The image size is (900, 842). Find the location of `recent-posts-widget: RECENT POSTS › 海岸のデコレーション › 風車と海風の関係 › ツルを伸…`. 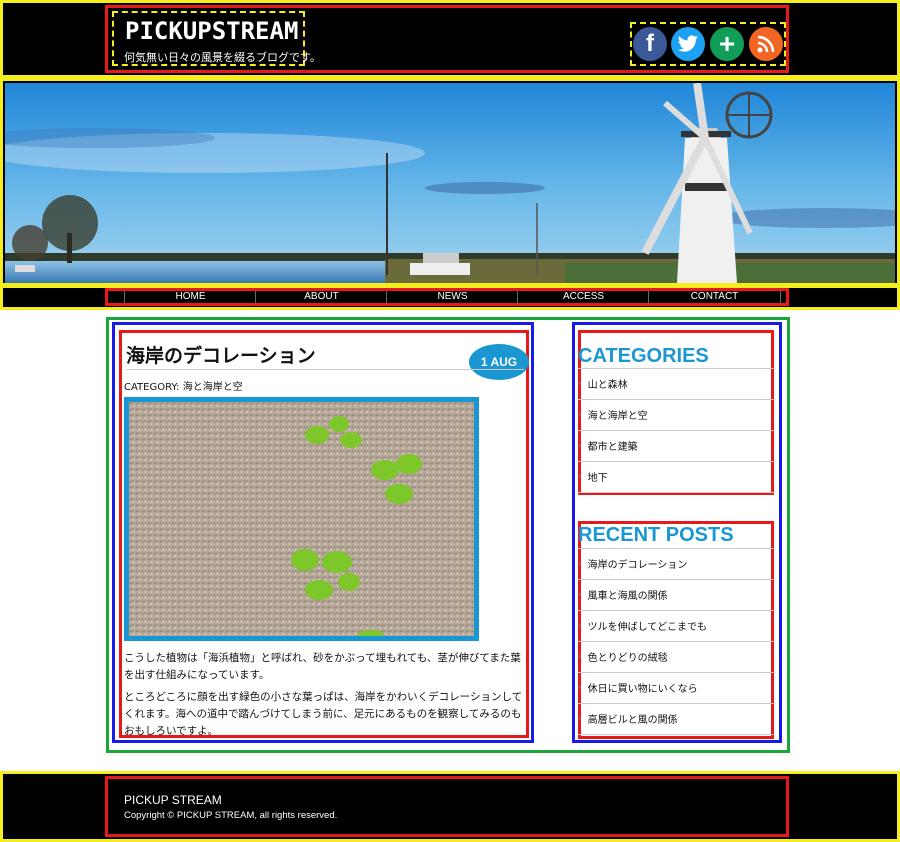

recent-posts-widget: RECENT POSTS › 海岸のデコレーション › 風車と海風の関係 › ツルを伸… is located at coordinates (676, 630).